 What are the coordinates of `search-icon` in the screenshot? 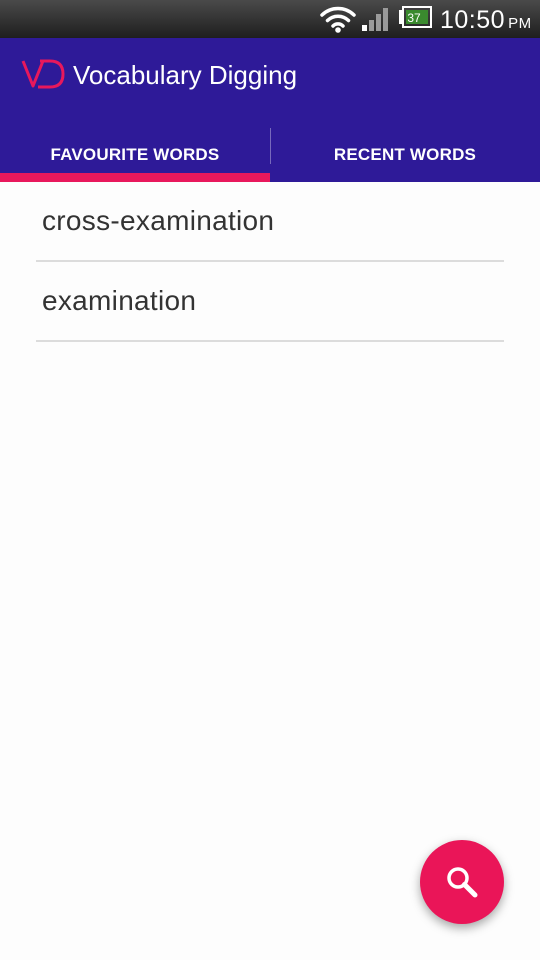 It's located at (462, 882).